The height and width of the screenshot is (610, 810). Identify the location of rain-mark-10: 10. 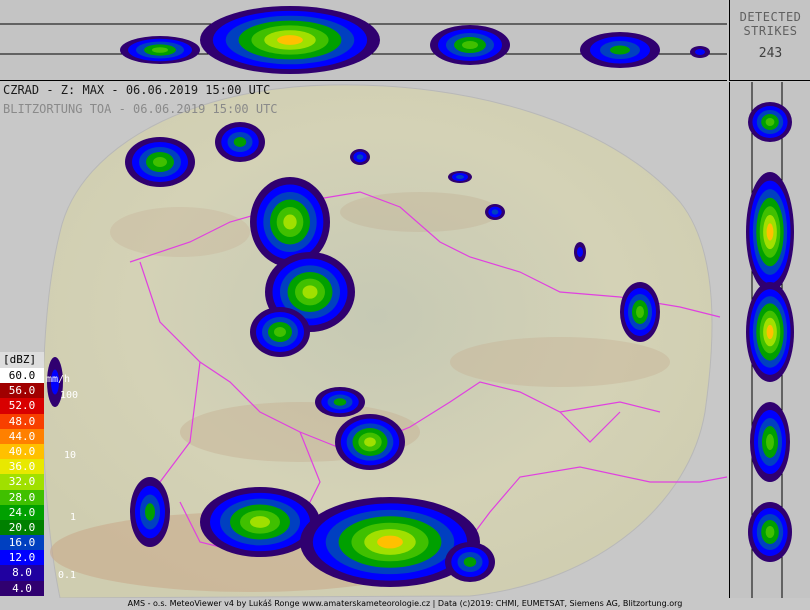
(70, 455).